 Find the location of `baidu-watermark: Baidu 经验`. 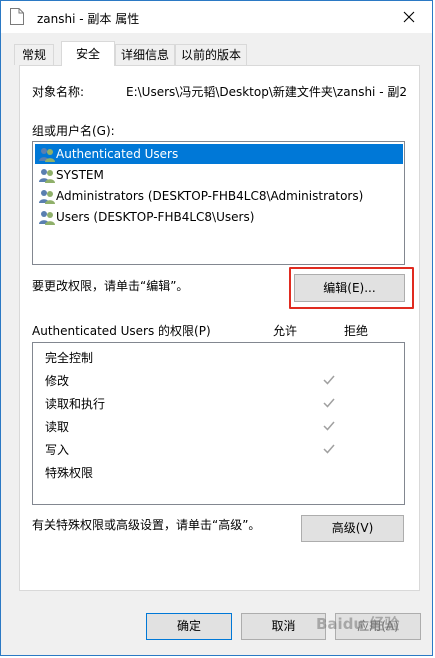

baidu-watermark: Baidu 经验 is located at coordinates (370, 628).